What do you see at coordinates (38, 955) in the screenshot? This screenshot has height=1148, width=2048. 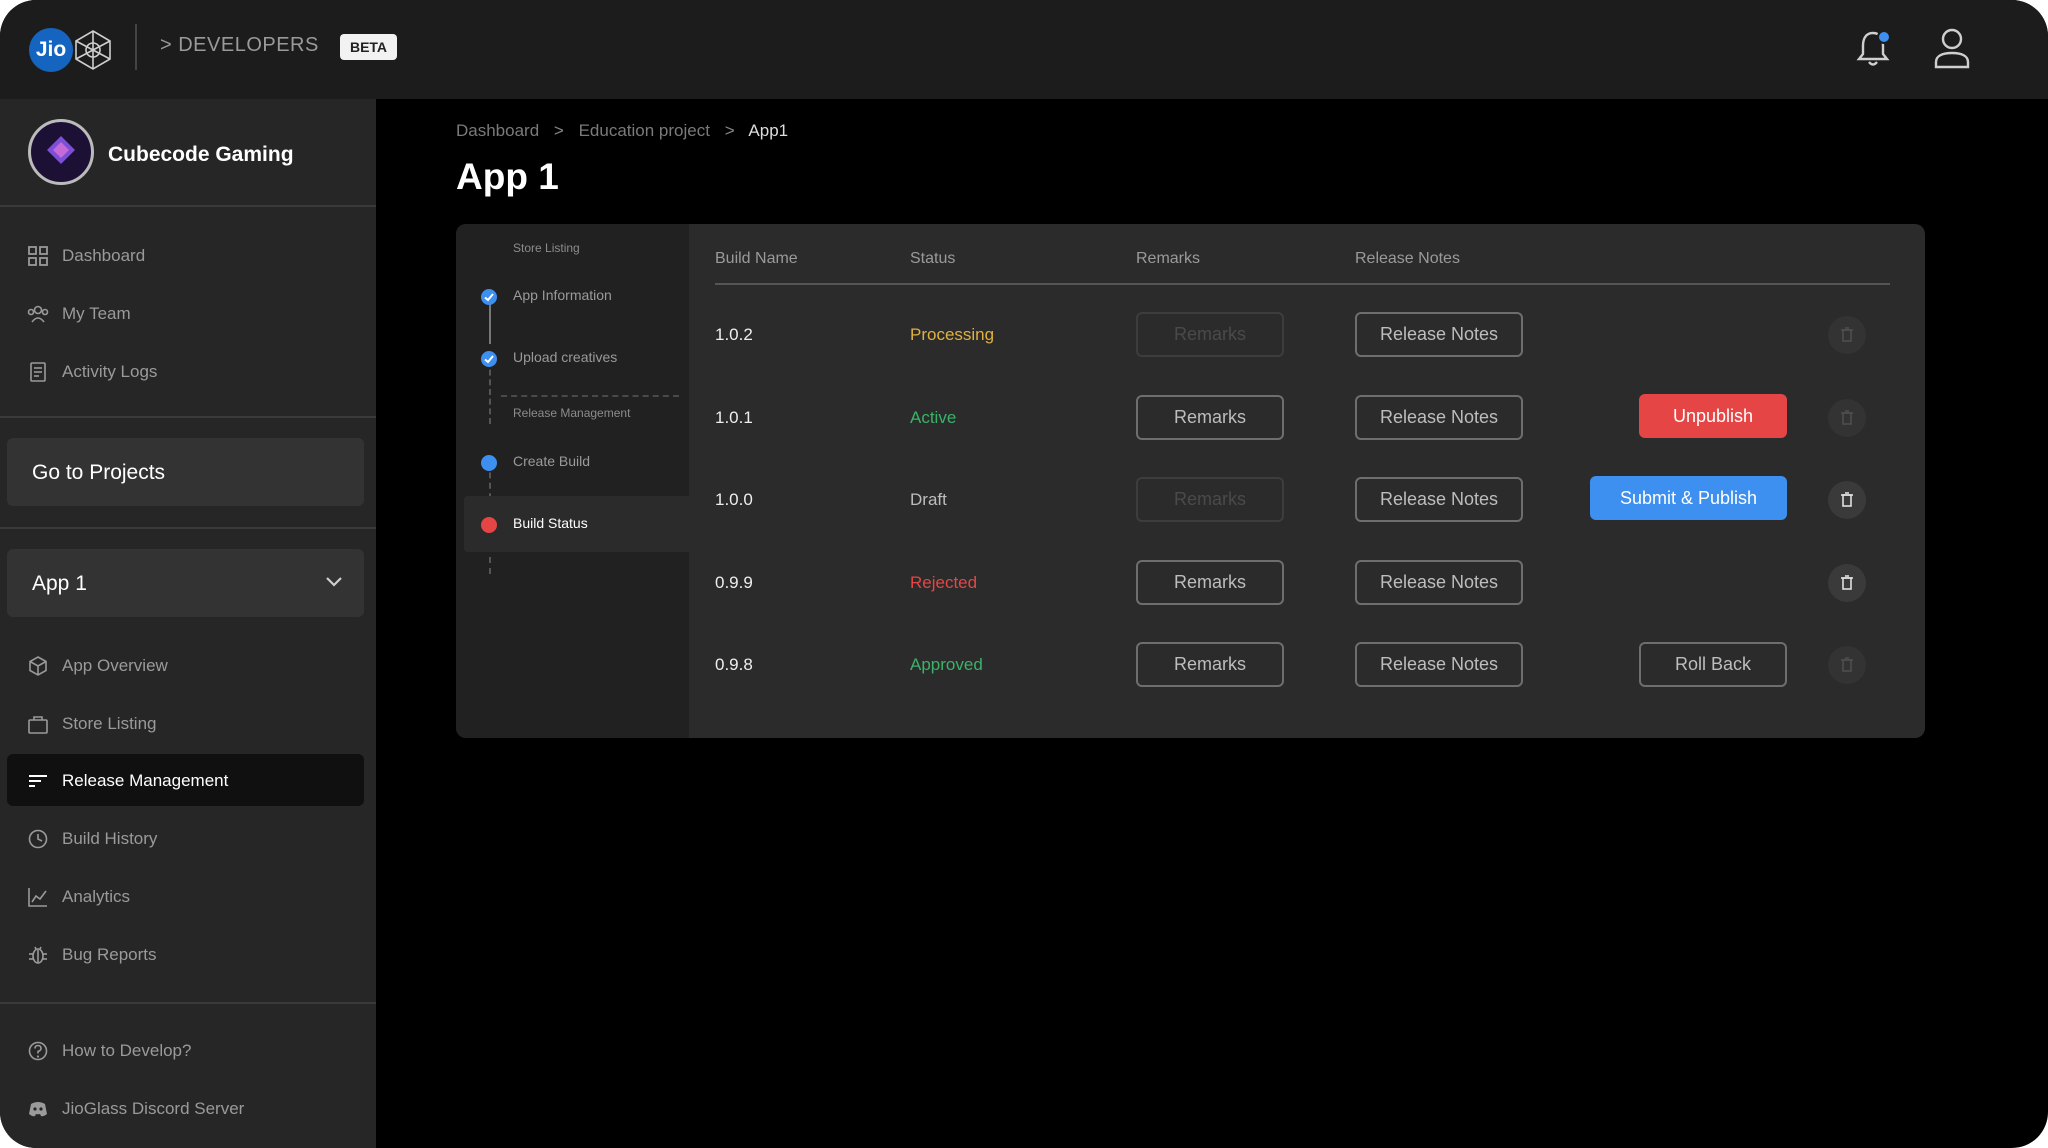 I see `bug-icon` at bounding box center [38, 955].